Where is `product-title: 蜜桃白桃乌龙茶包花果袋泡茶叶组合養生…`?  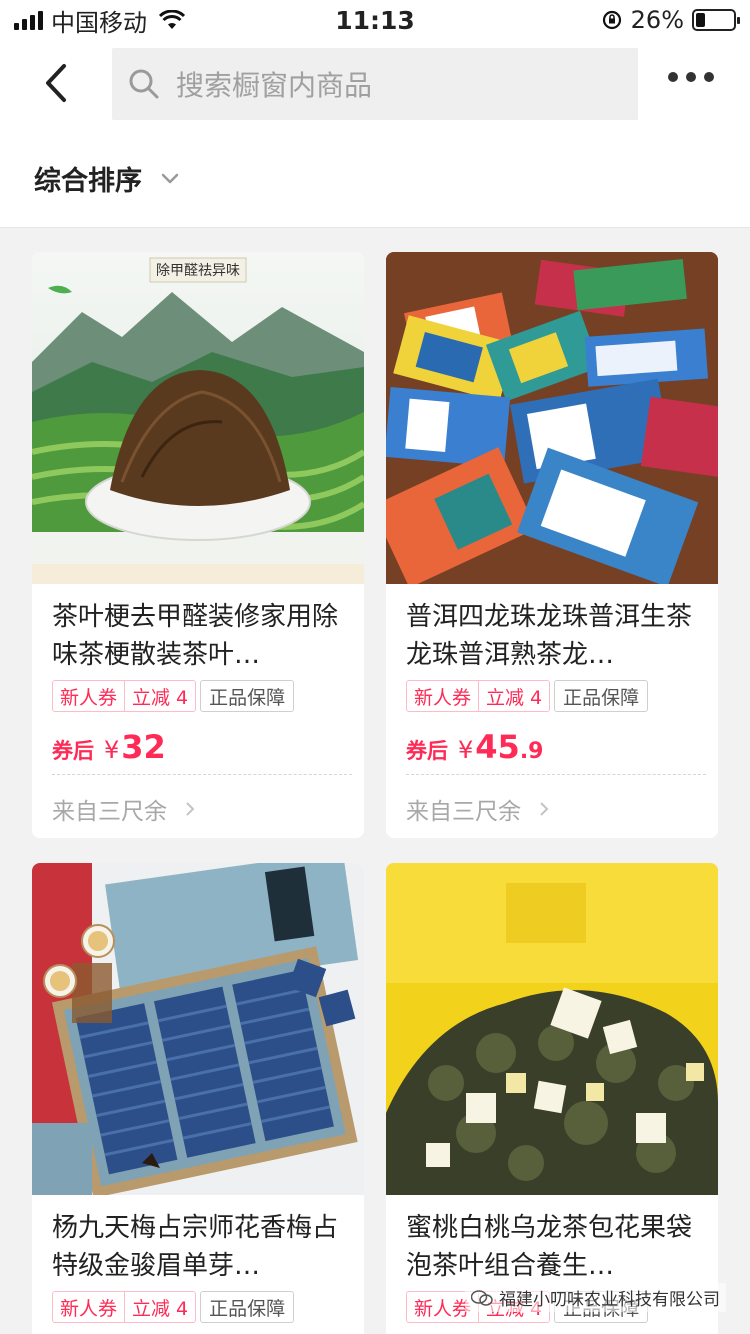
product-title: 蜜桃白桃乌龙茶包花果袋泡茶叶组合養生… is located at coordinates (556, 1247).